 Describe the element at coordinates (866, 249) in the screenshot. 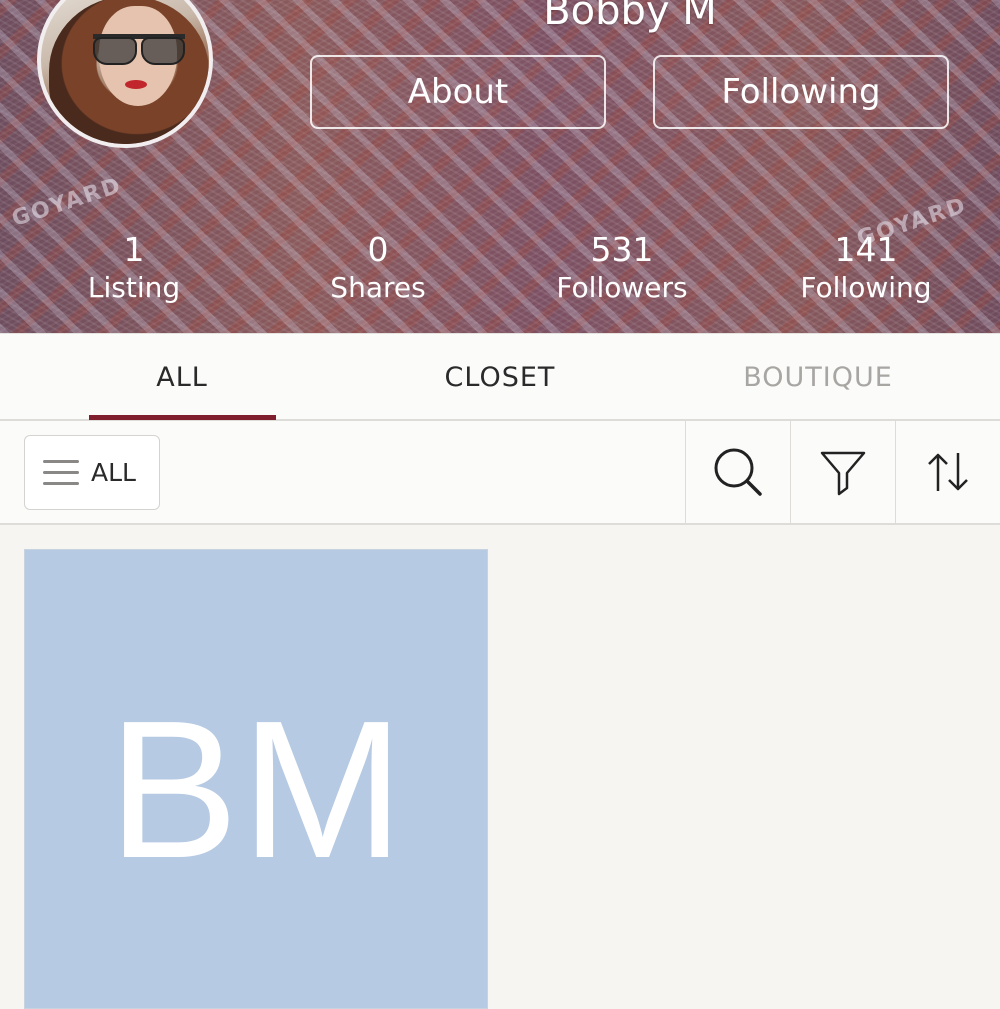

I see `stat-value: 141` at that location.